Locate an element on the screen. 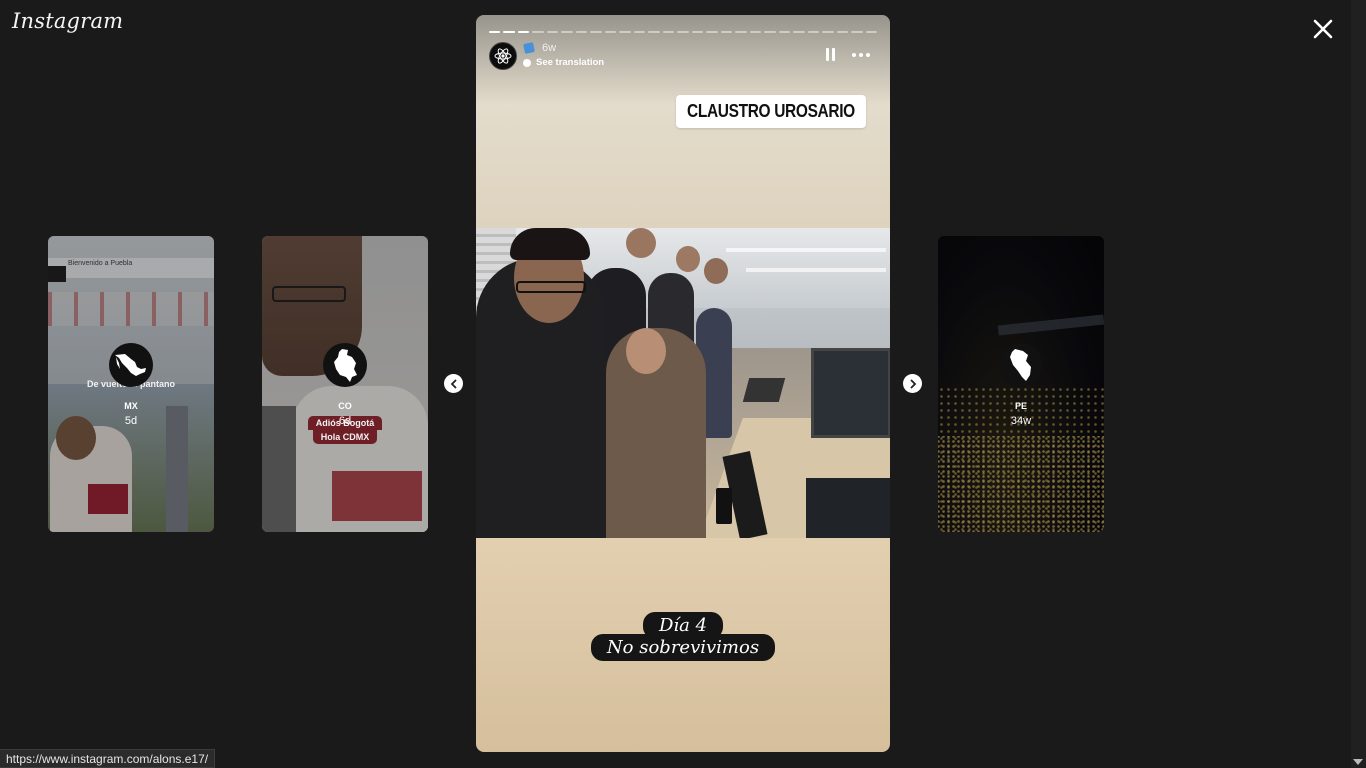  more-options-button is located at coordinates (861, 56).